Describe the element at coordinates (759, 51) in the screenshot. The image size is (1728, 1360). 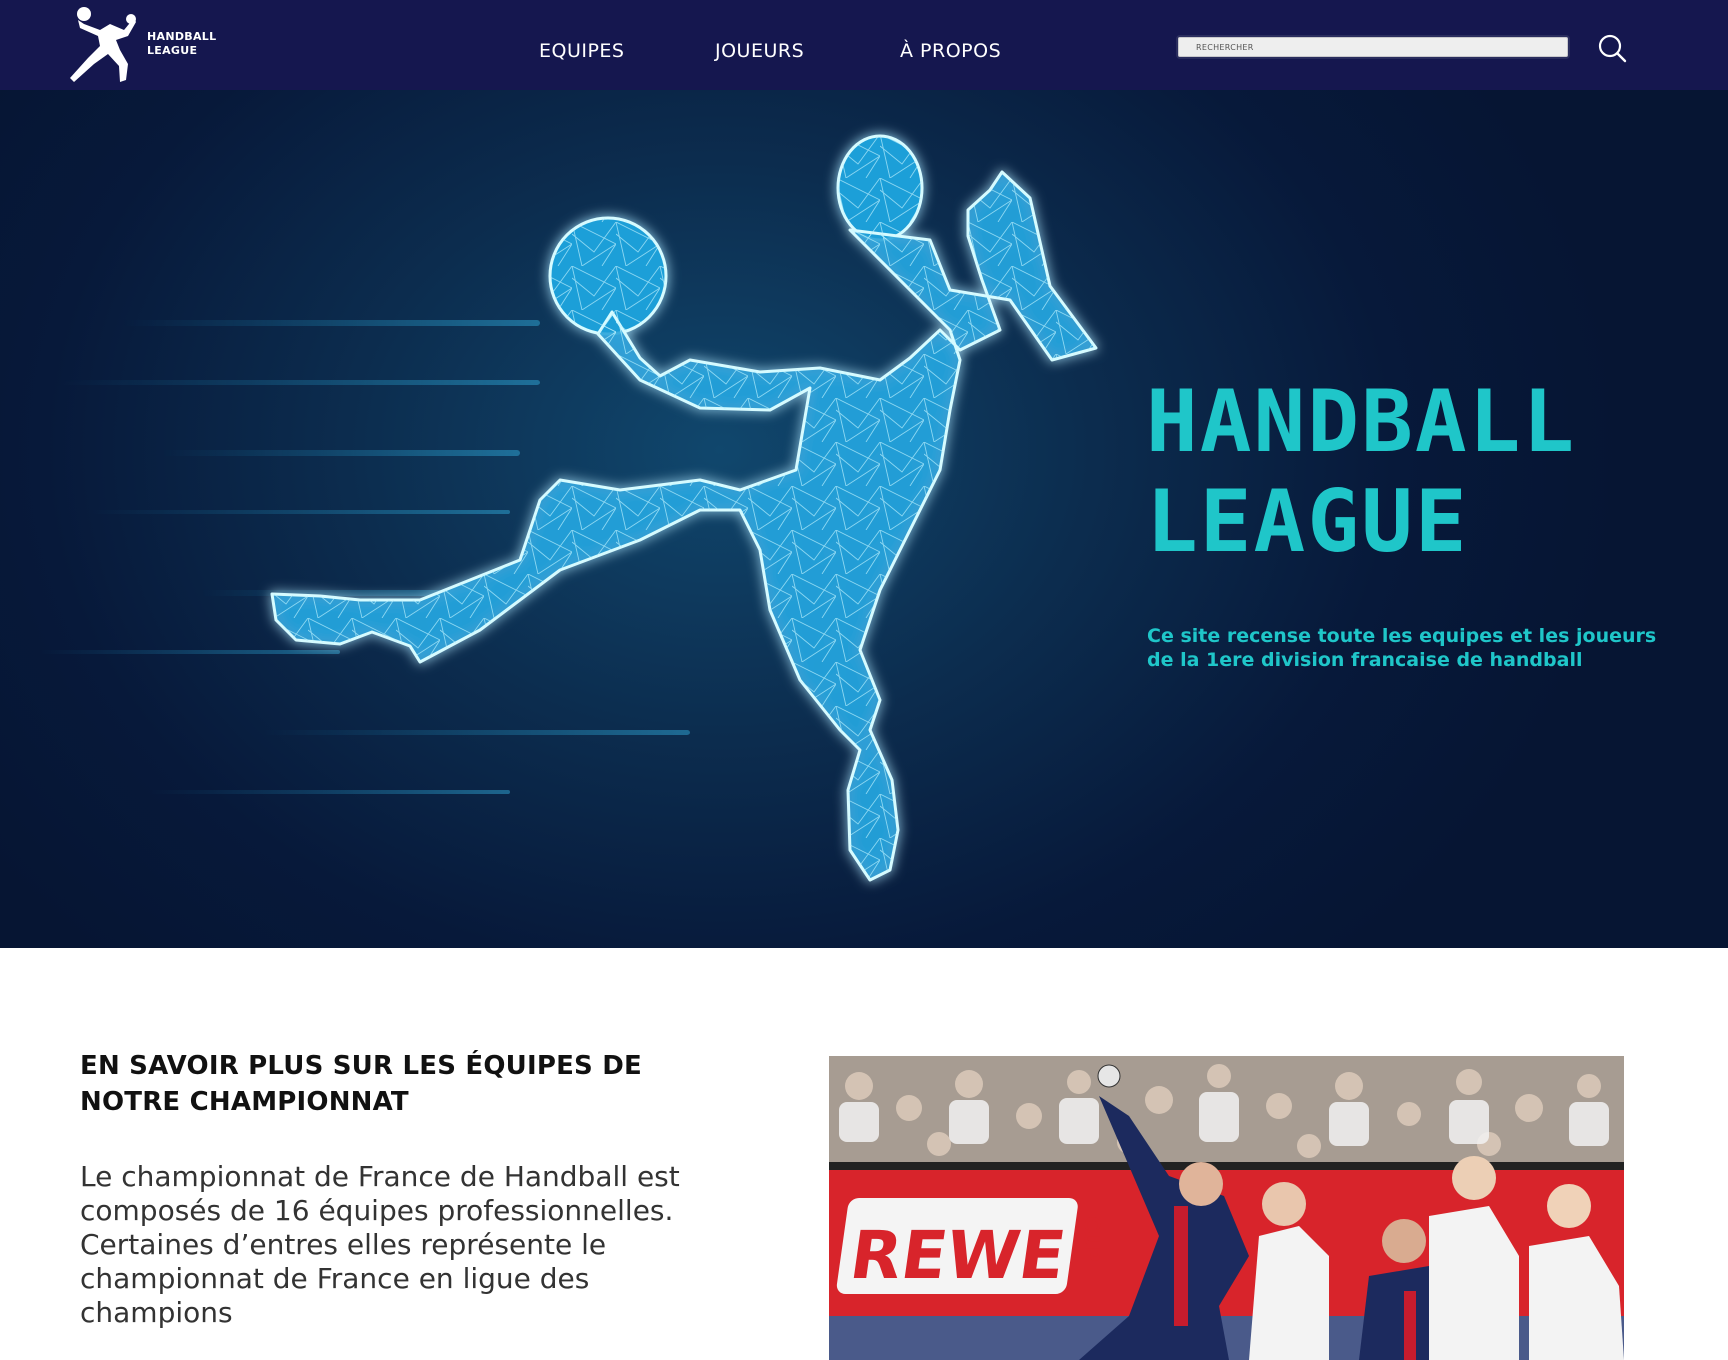
I see `nav-item-joueurs: JOUEURS` at that location.